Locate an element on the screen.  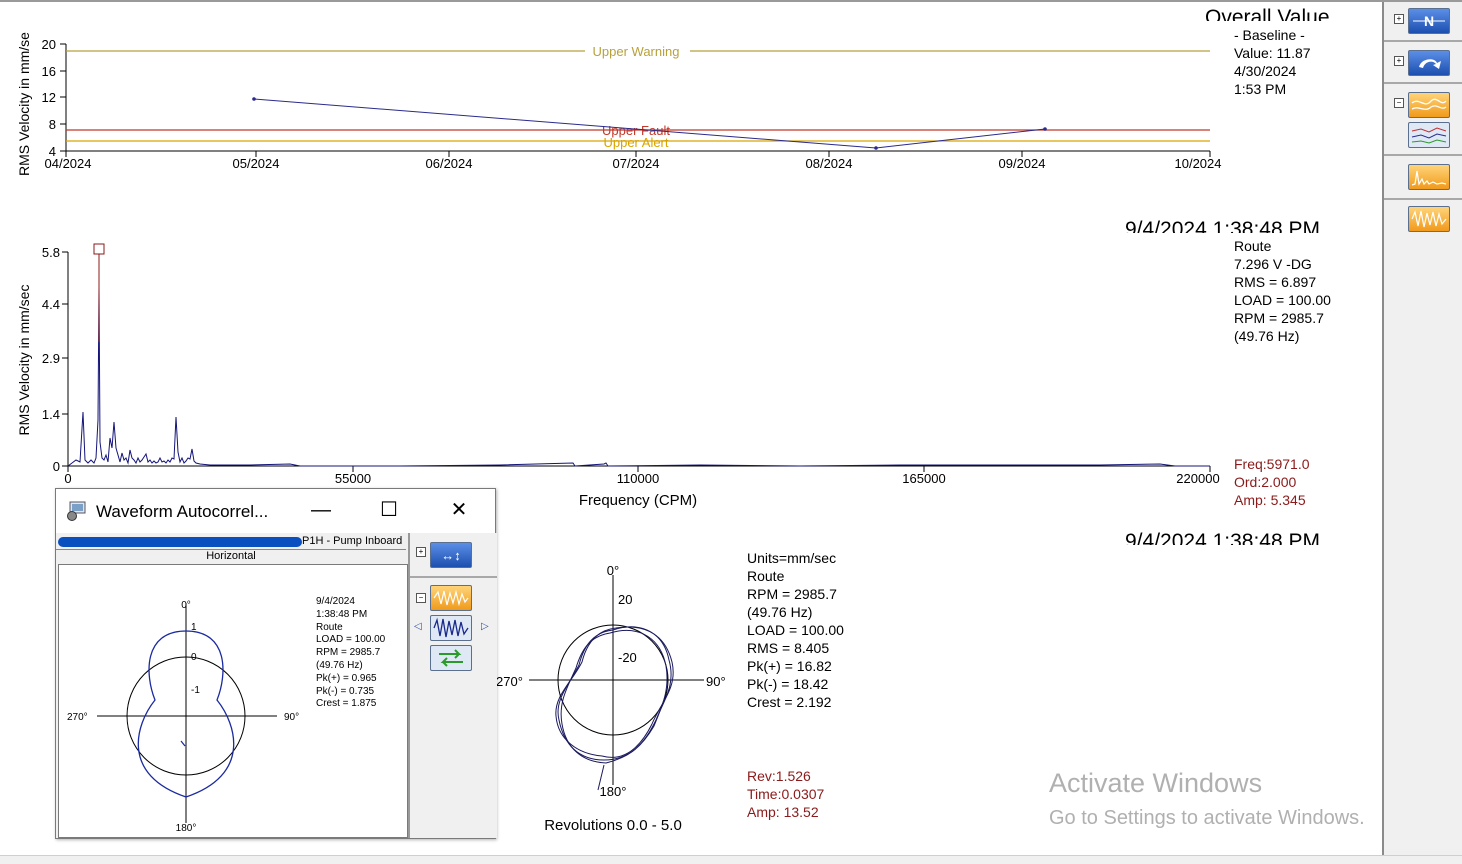
trend-xtick-label: 08/2024 is located at coordinates (829, 163).